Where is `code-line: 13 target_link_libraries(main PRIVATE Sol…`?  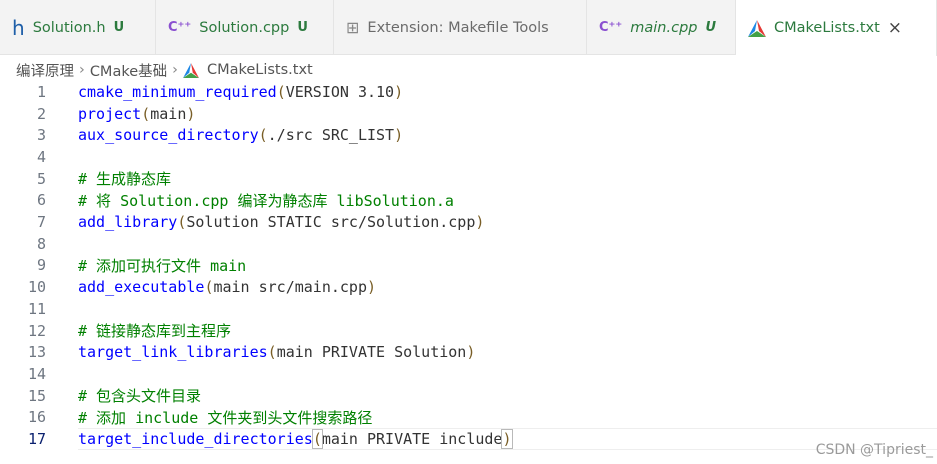
code-line: 13 target_link_libraries(main PRIVATE Sol… is located at coordinates (468, 352).